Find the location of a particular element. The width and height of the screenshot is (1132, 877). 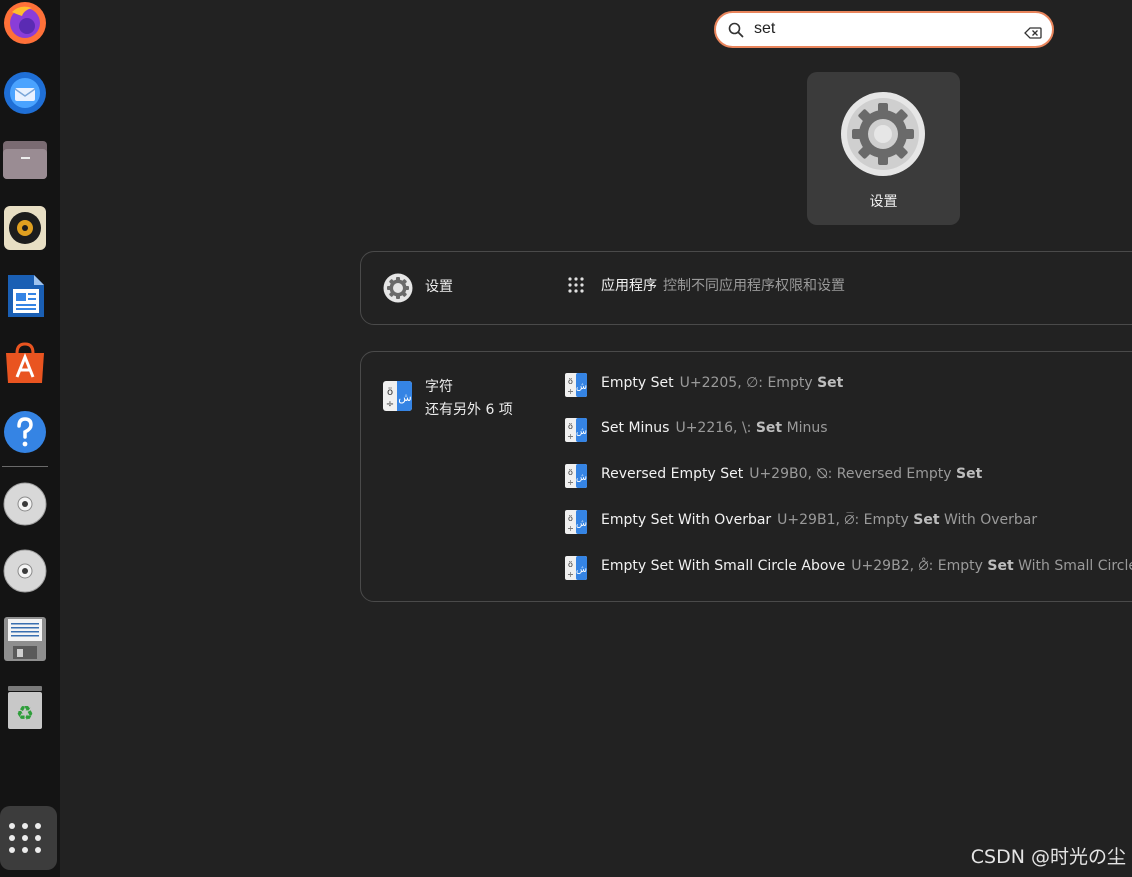

search-input is located at coordinates (884, 29).